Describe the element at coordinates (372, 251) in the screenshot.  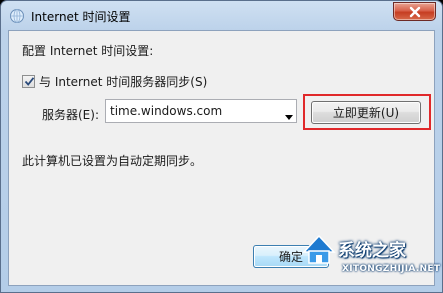
I see `watermark-brand: 系统之家` at that location.